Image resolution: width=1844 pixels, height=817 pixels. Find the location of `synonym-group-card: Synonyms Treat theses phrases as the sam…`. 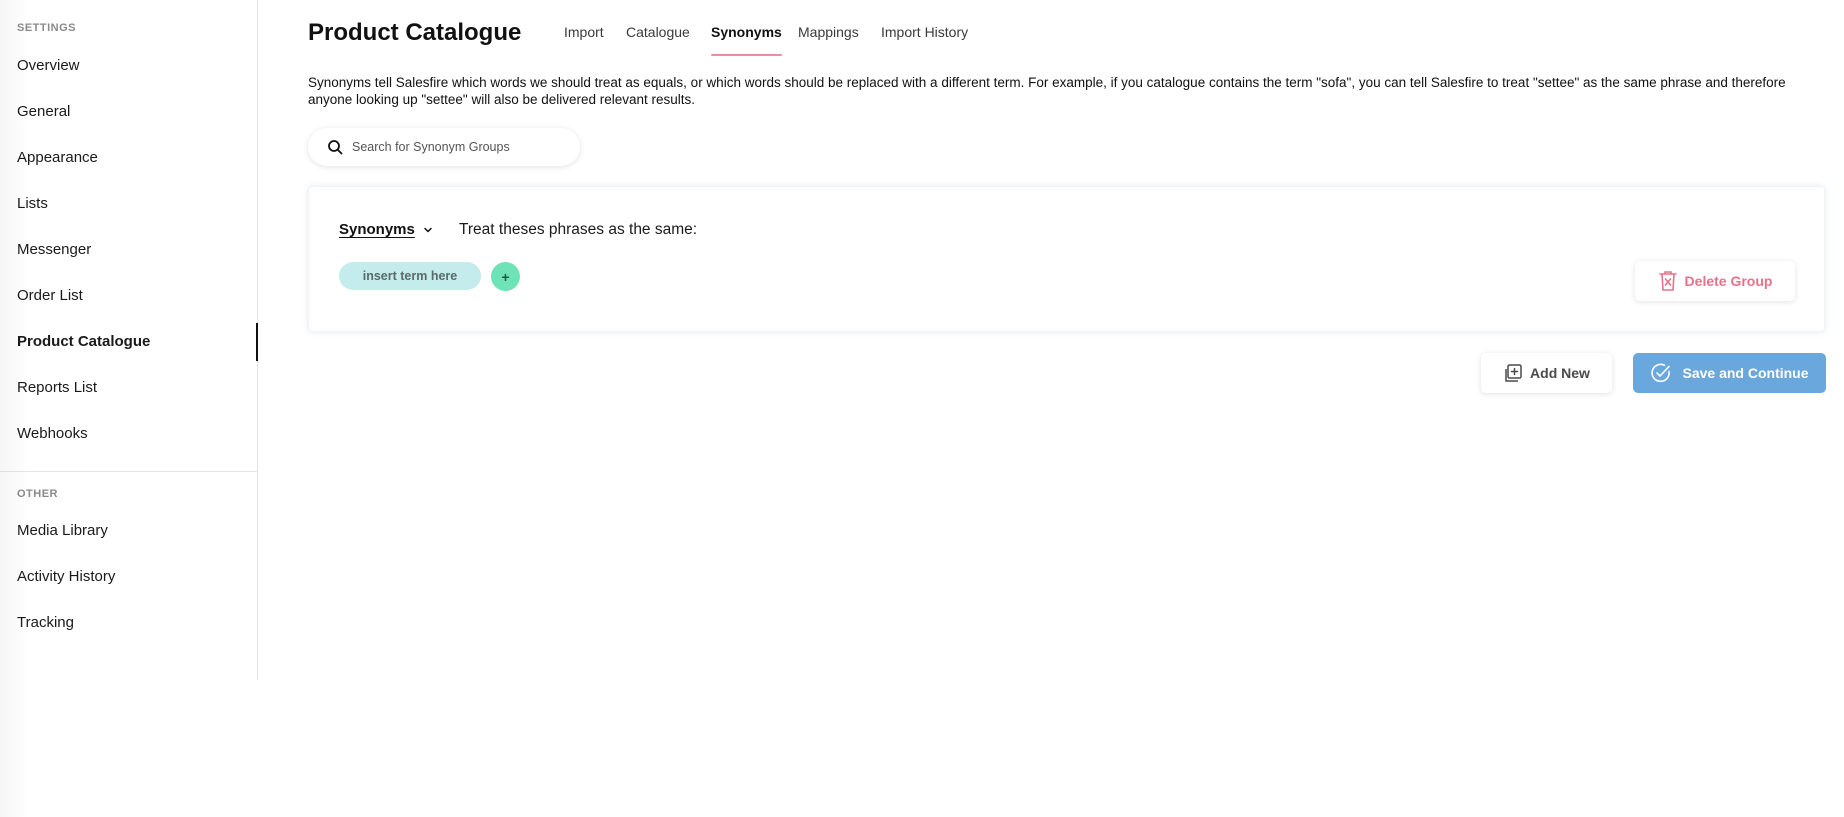

synonym-group-card: Synonyms Treat theses phrases as the sam… is located at coordinates (1066, 259).